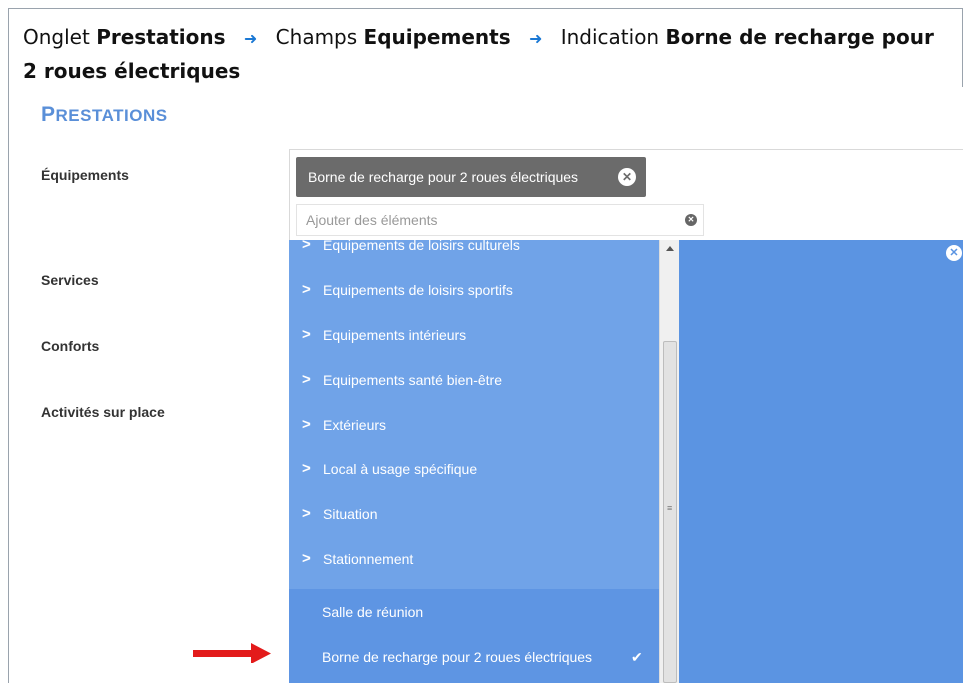 The image size is (963, 683). Describe the element at coordinates (232, 653) in the screenshot. I see `red-pointer-arrow-icon` at that location.